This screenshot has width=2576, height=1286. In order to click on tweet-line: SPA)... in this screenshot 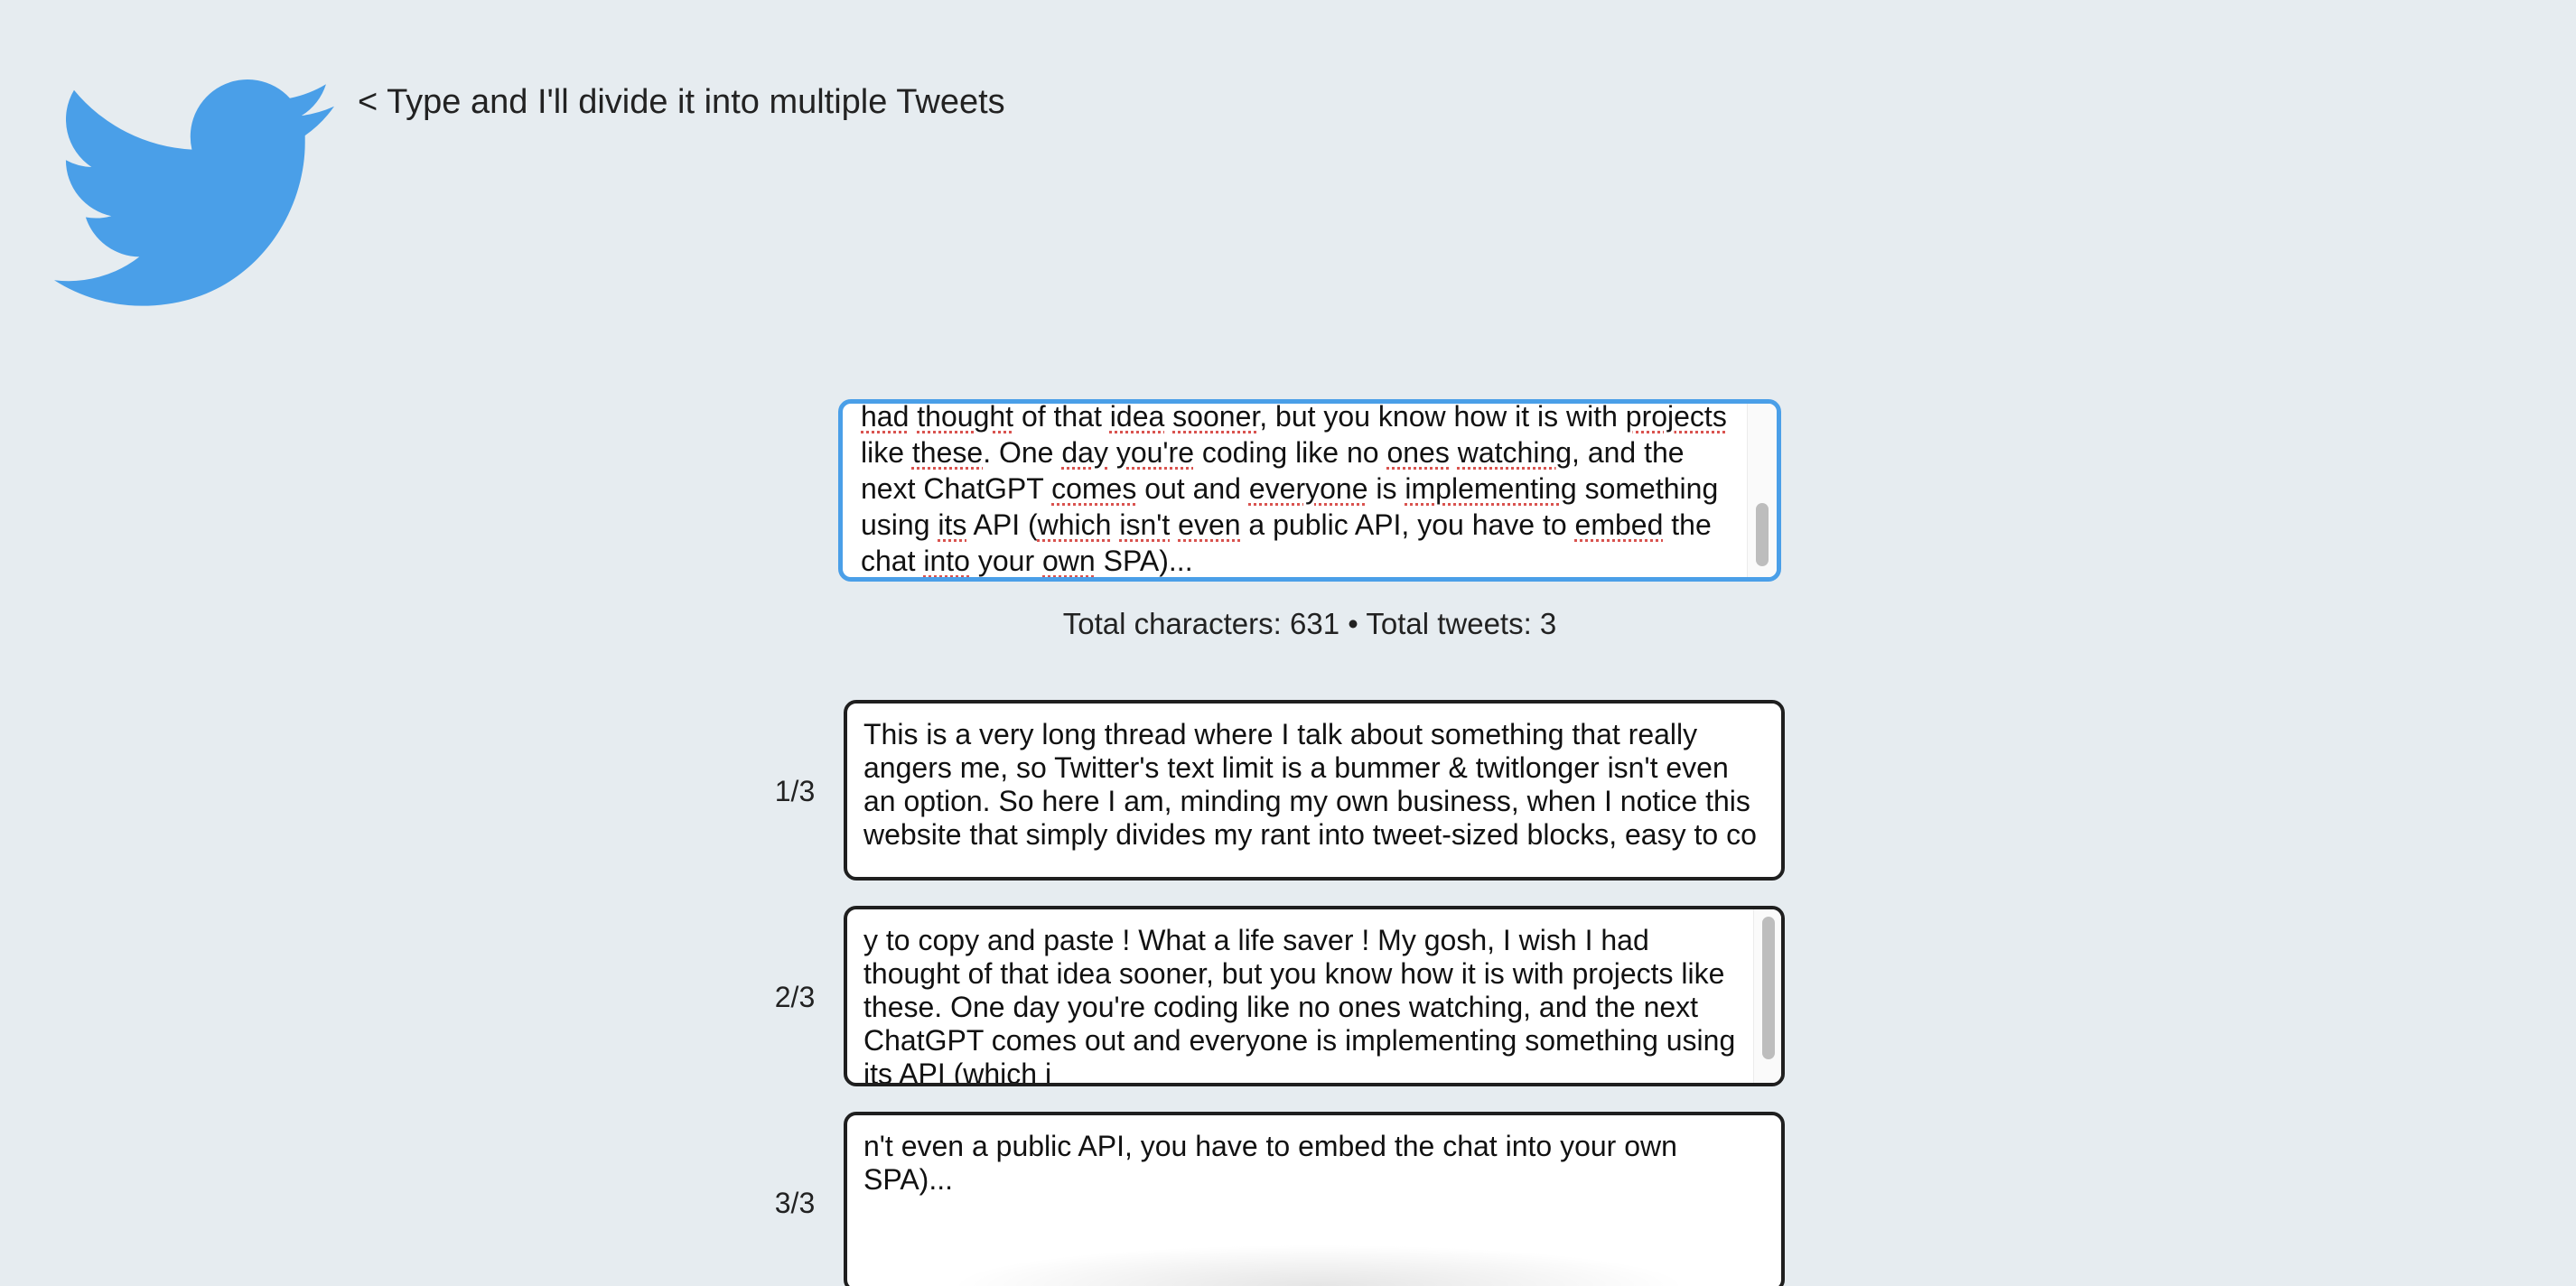, I will do `click(908, 1179)`.